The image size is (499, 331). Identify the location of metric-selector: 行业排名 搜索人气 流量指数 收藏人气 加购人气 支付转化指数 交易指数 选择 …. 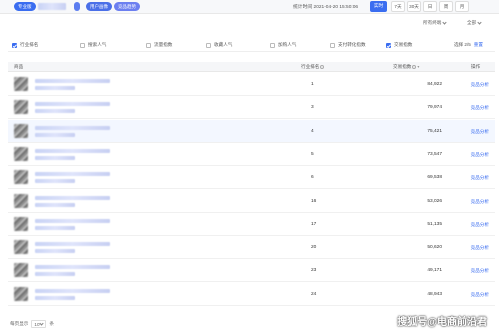
(251, 46).